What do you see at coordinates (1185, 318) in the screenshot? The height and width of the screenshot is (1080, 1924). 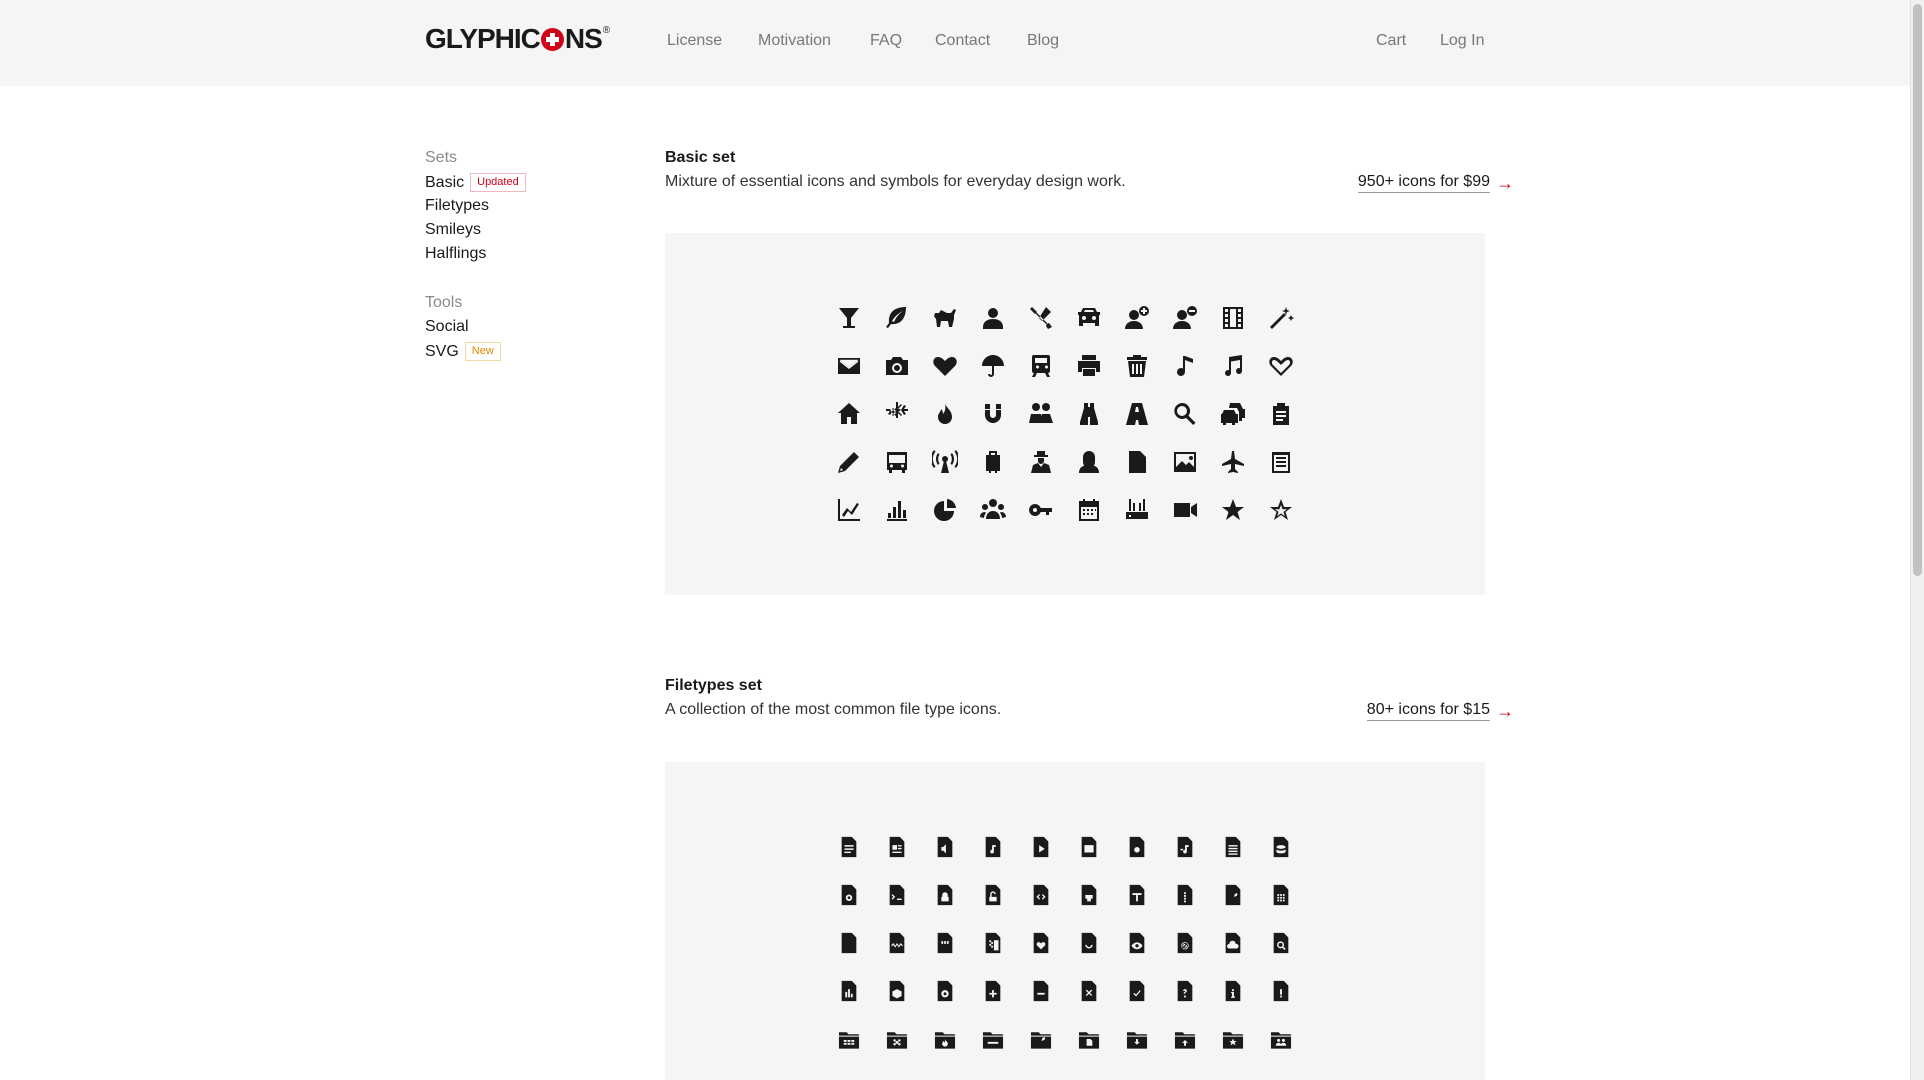 I see `user-remove-icon` at bounding box center [1185, 318].